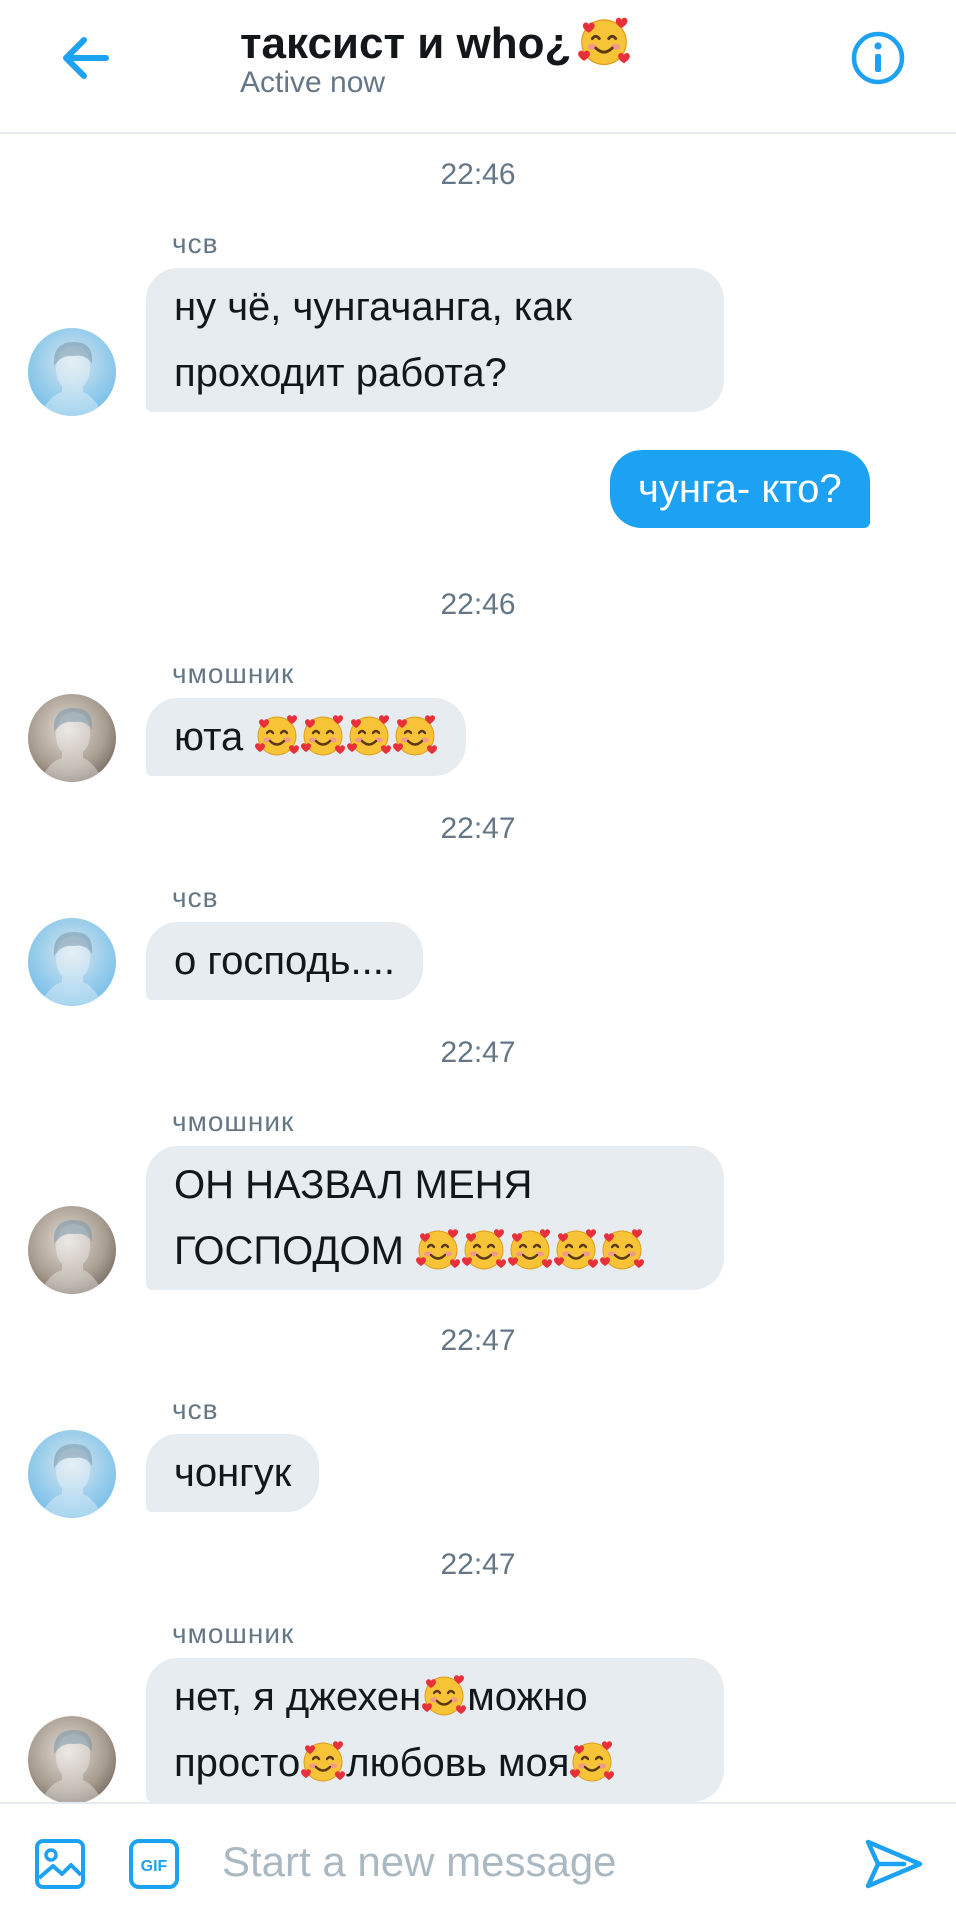 The image size is (956, 1922). What do you see at coordinates (340, 373) in the screenshot?
I see `message-text: проходит работа?` at bounding box center [340, 373].